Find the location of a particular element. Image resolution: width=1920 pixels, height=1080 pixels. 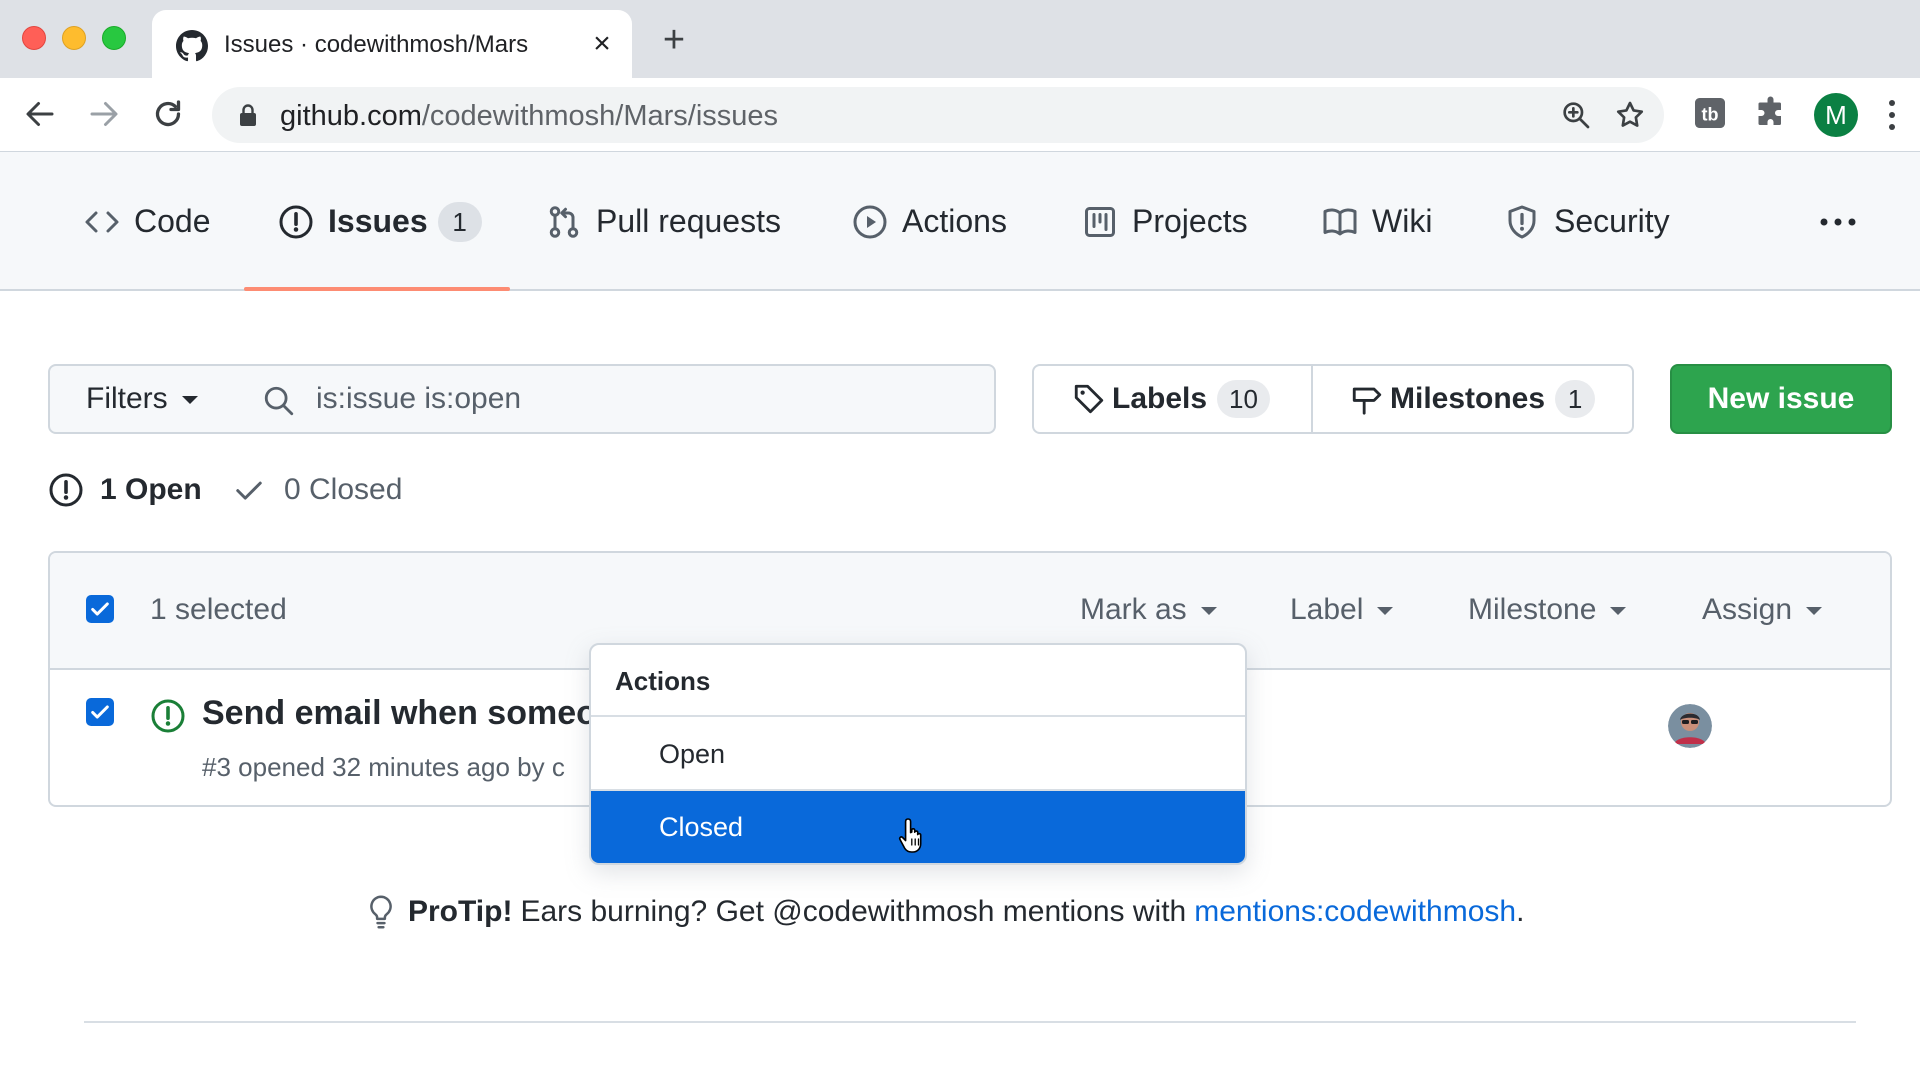

new-issue-button: New issue is located at coordinates (1781, 399).